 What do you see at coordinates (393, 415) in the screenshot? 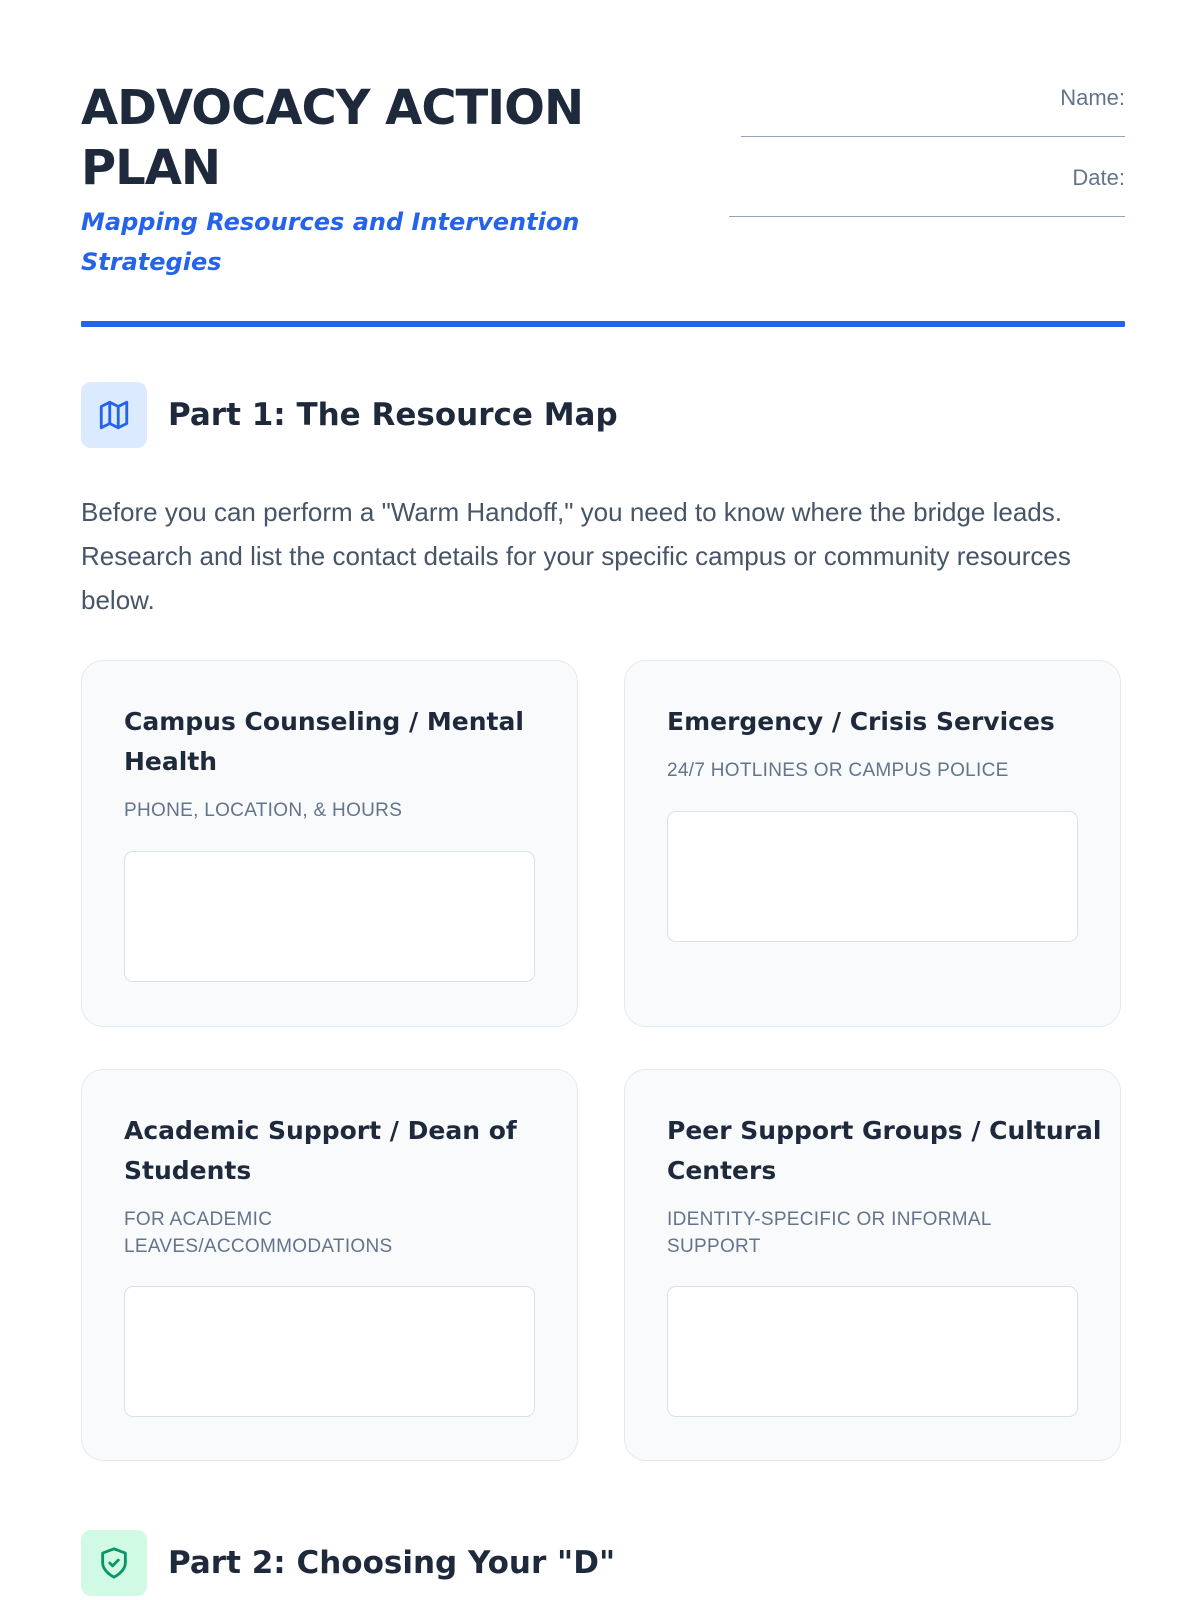
I see `part-1-title: Part 1: The Resource Map` at bounding box center [393, 415].